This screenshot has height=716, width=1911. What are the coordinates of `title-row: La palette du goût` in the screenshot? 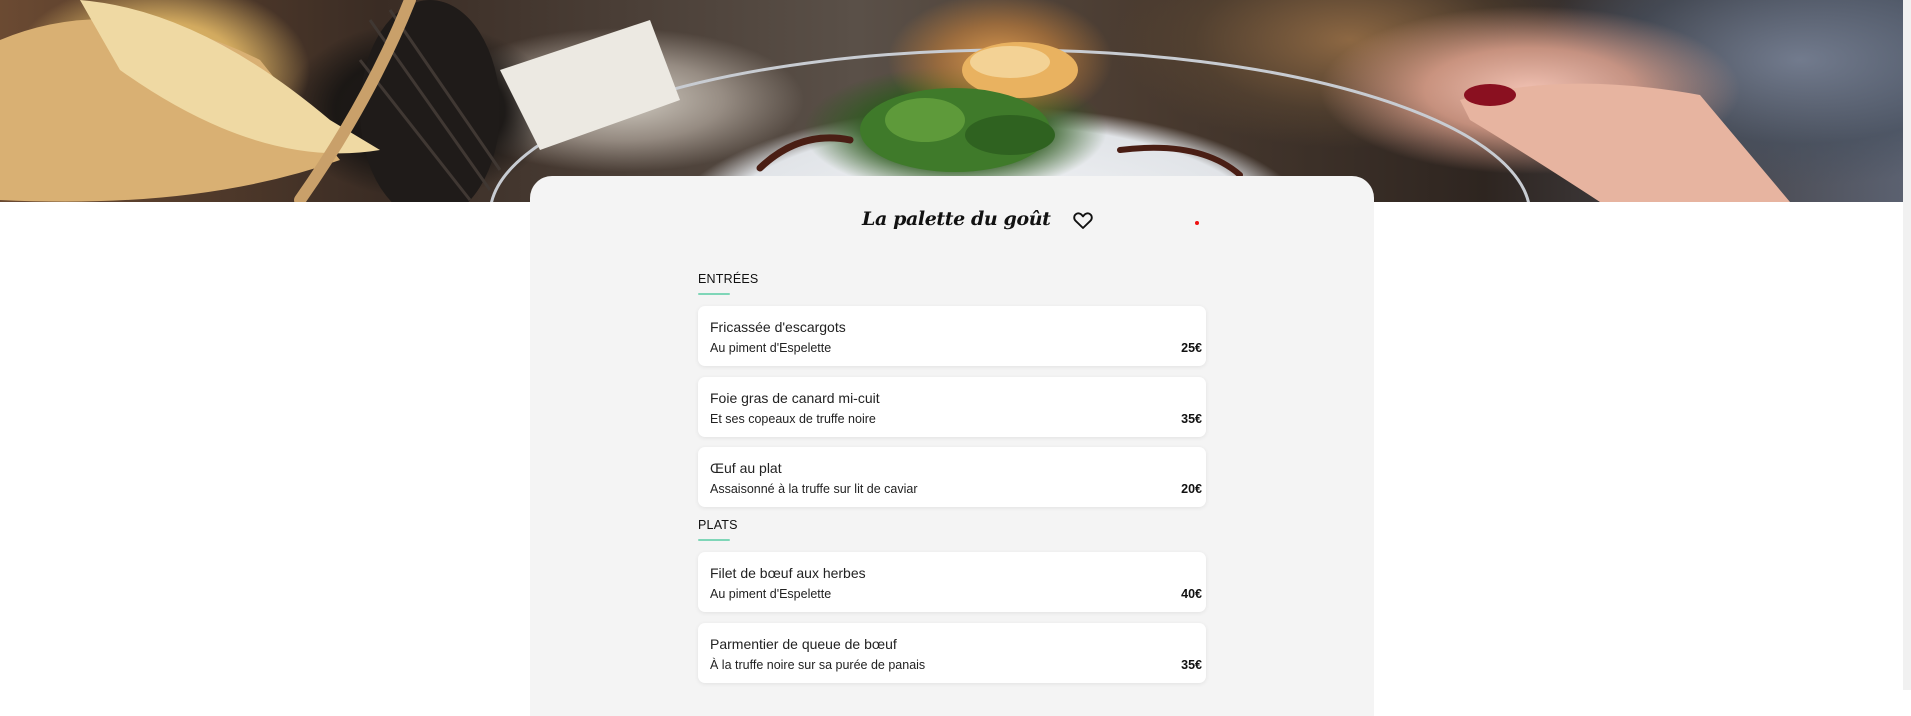 It's located at (952, 220).